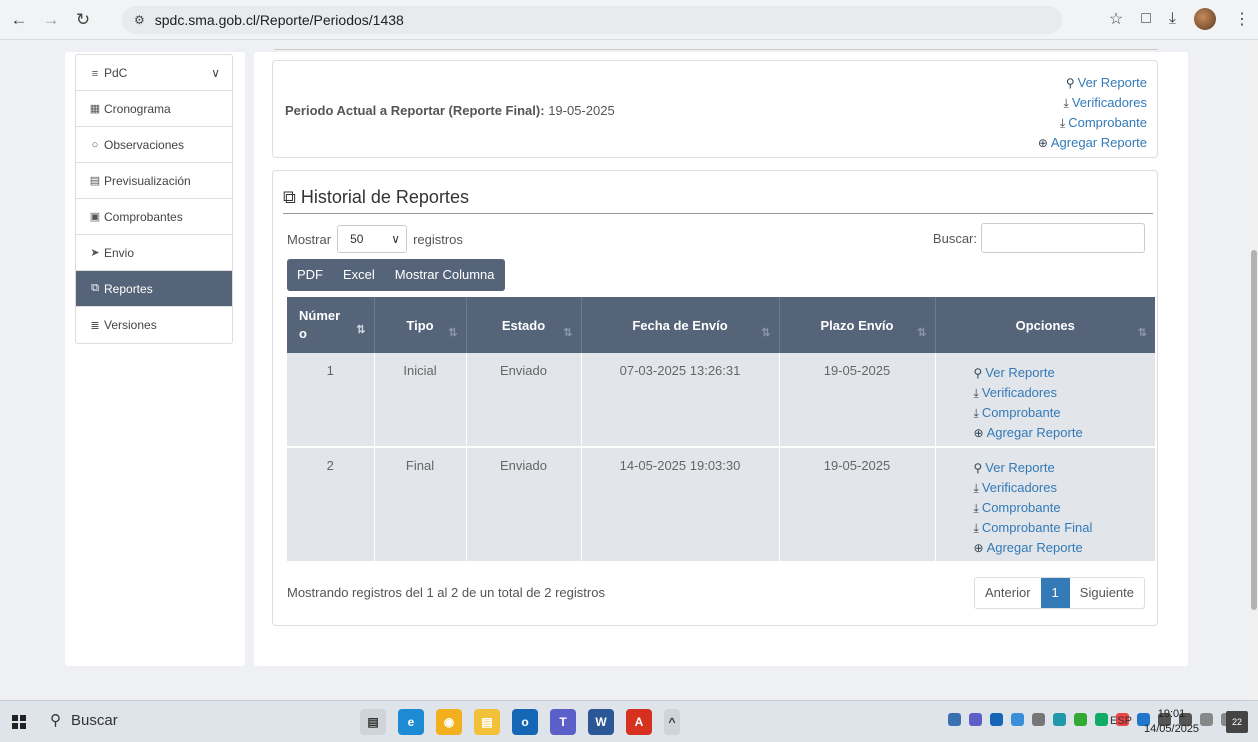 The image size is (1258, 742). I want to click on link-label: Comprobante, so click(1107, 122).